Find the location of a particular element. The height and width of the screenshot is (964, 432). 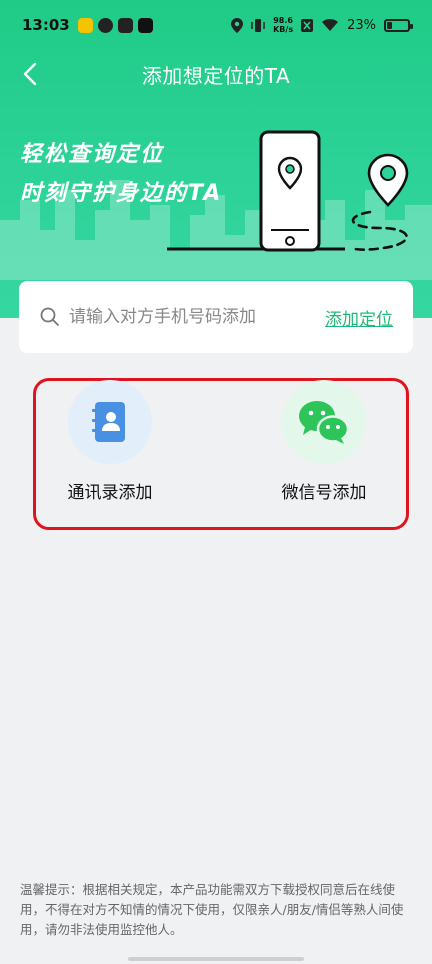

nav-bar: 添加想定位的TA is located at coordinates (216, 74).